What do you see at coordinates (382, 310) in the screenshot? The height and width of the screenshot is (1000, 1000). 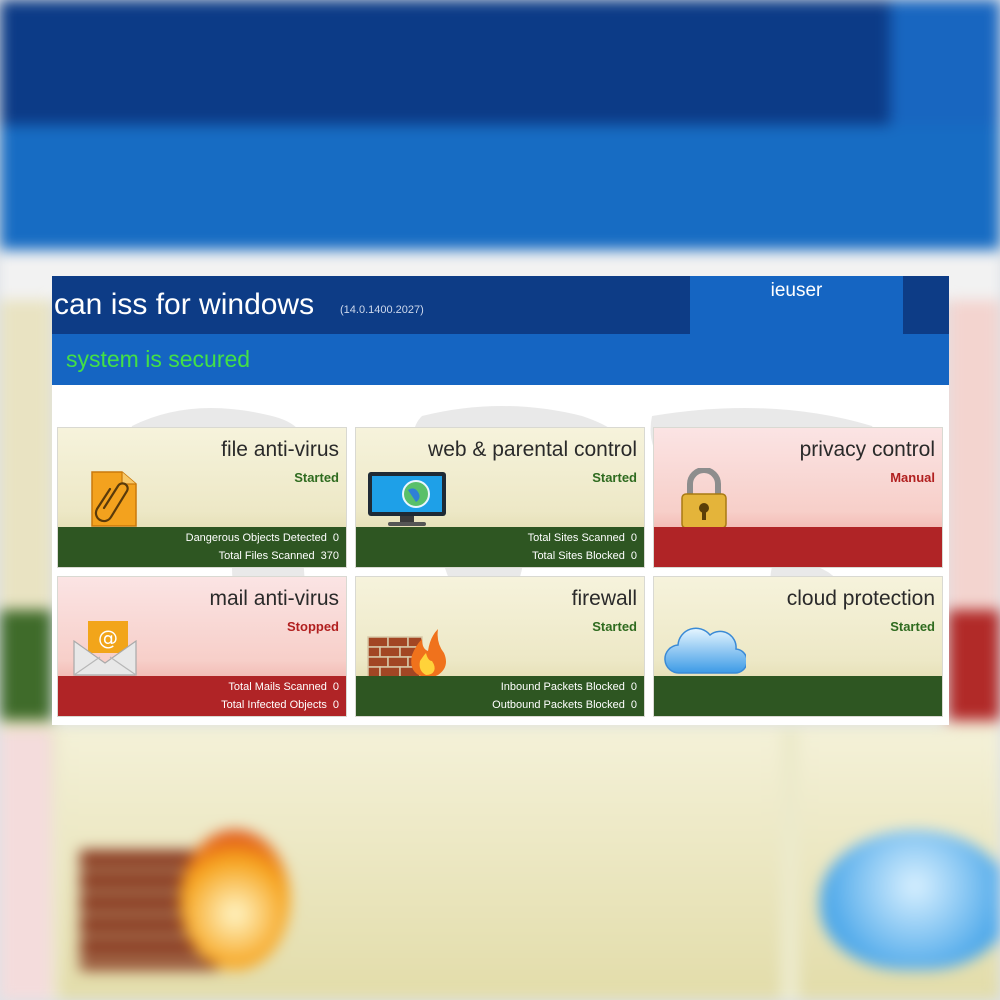 I see `app-version: (14.0.1400.2027)` at bounding box center [382, 310].